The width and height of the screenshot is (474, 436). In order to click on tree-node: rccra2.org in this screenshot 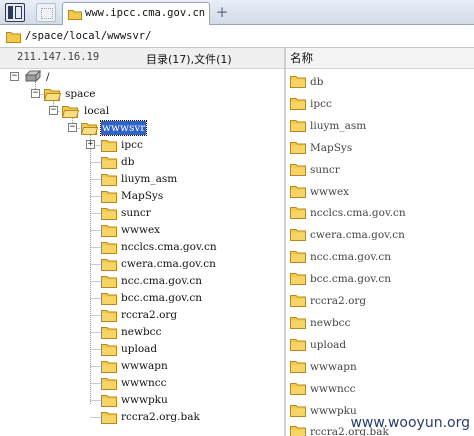, I will do `click(120, 315)`.